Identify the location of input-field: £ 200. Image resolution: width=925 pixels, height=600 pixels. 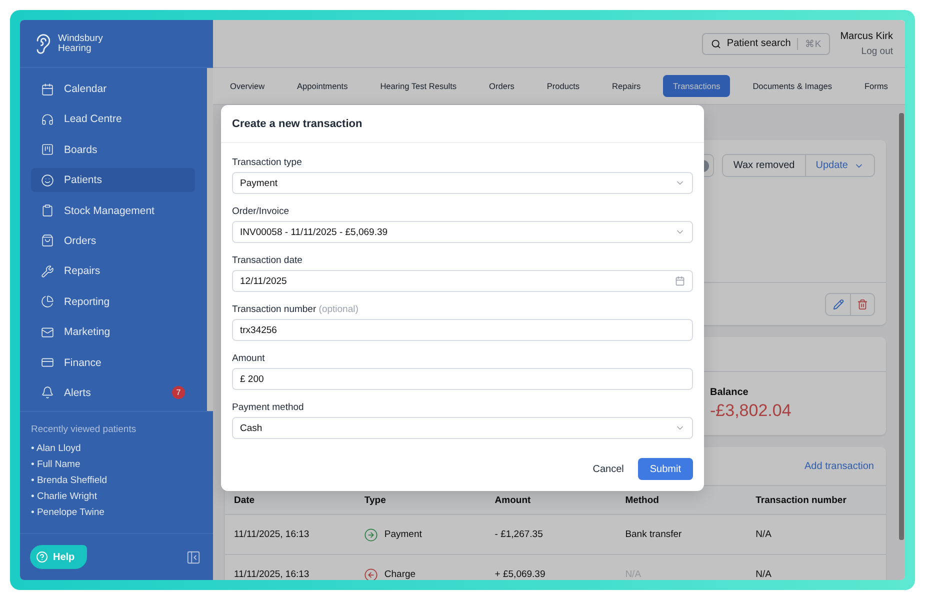
(462, 379).